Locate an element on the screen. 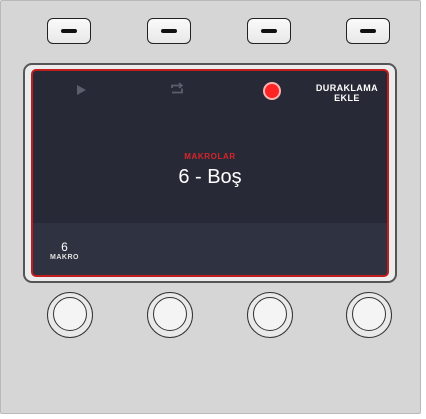 The height and width of the screenshot is (419, 426). macro-count-label: MAKRO is located at coordinates (64, 257).